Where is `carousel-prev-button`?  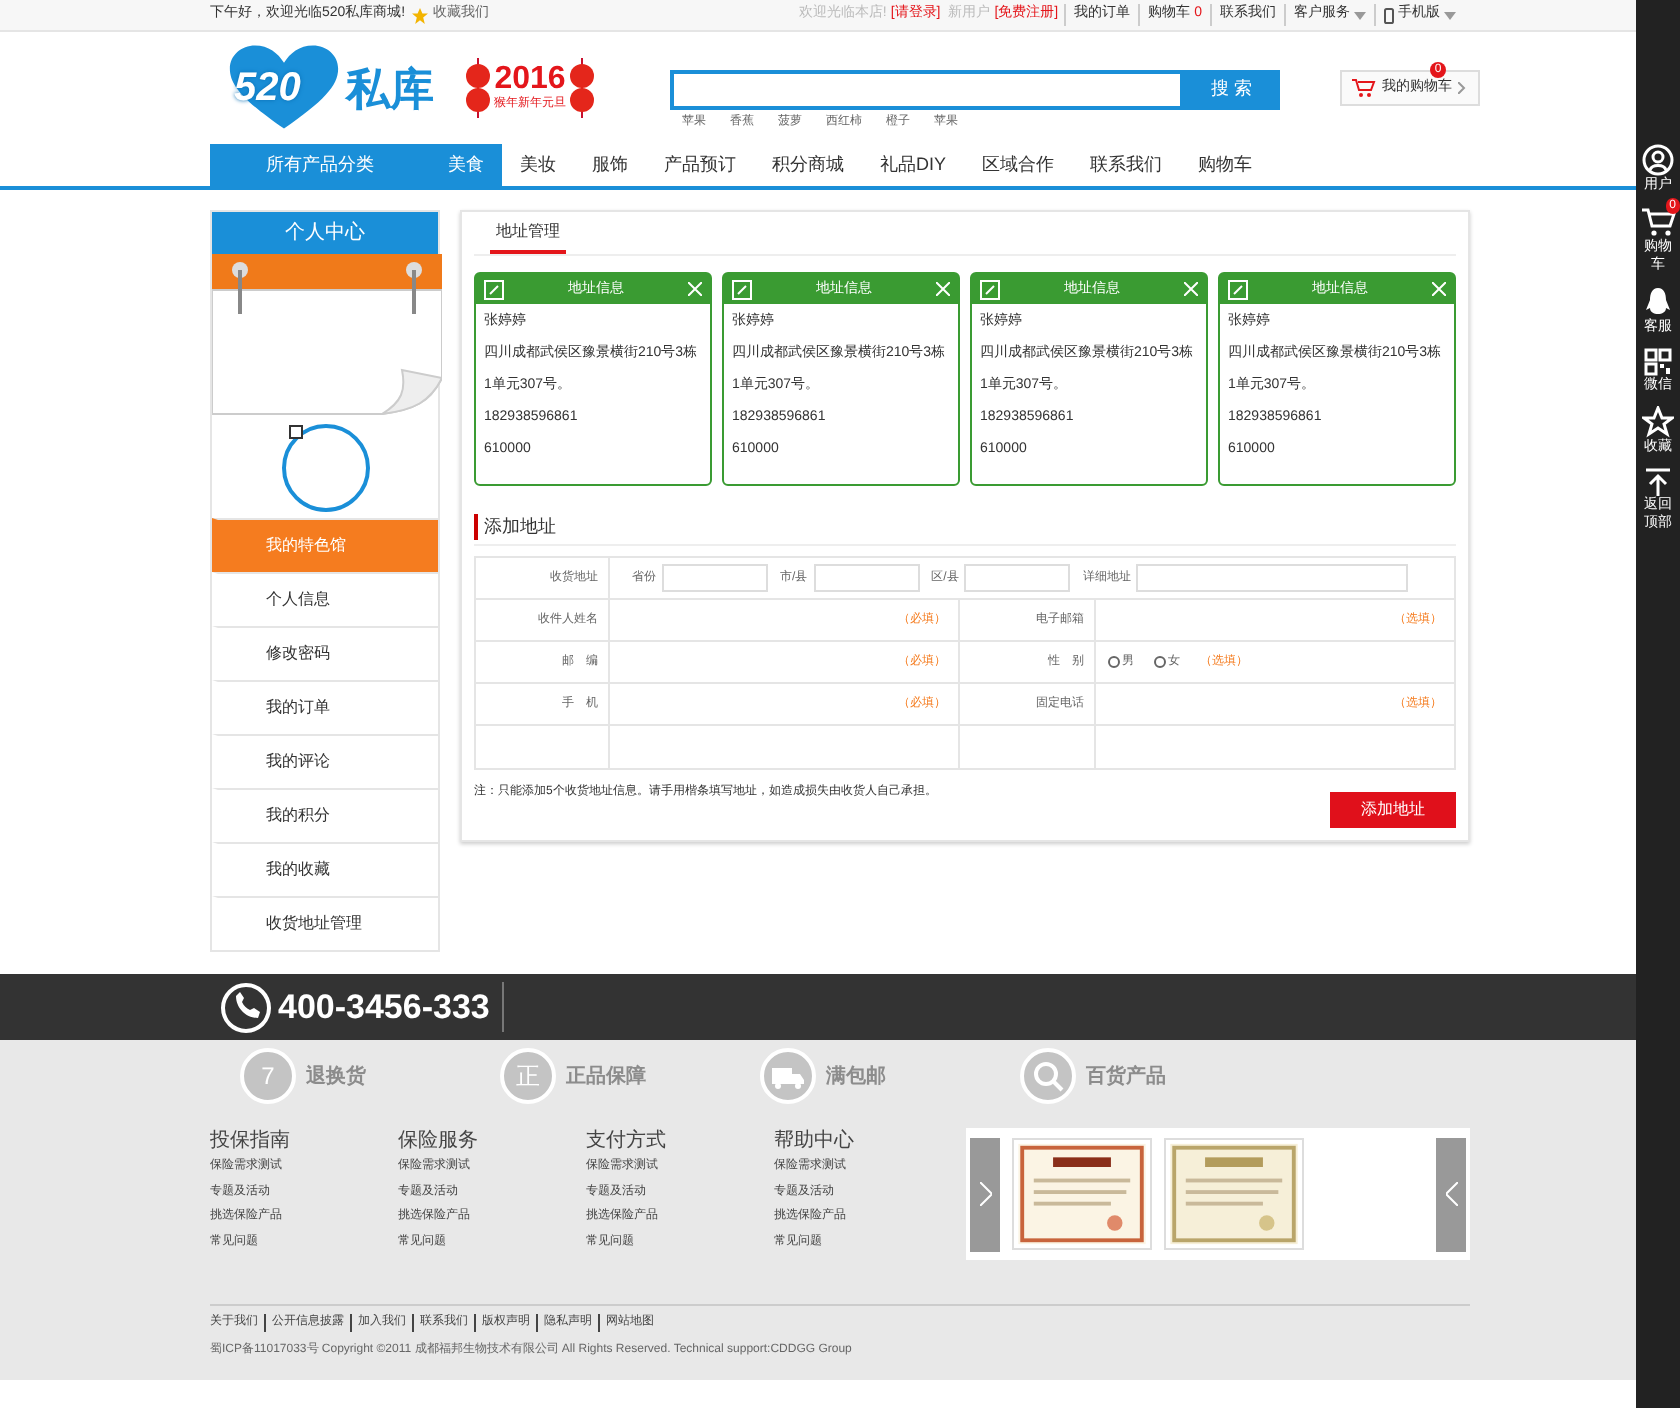 carousel-prev-button is located at coordinates (1451, 1194).